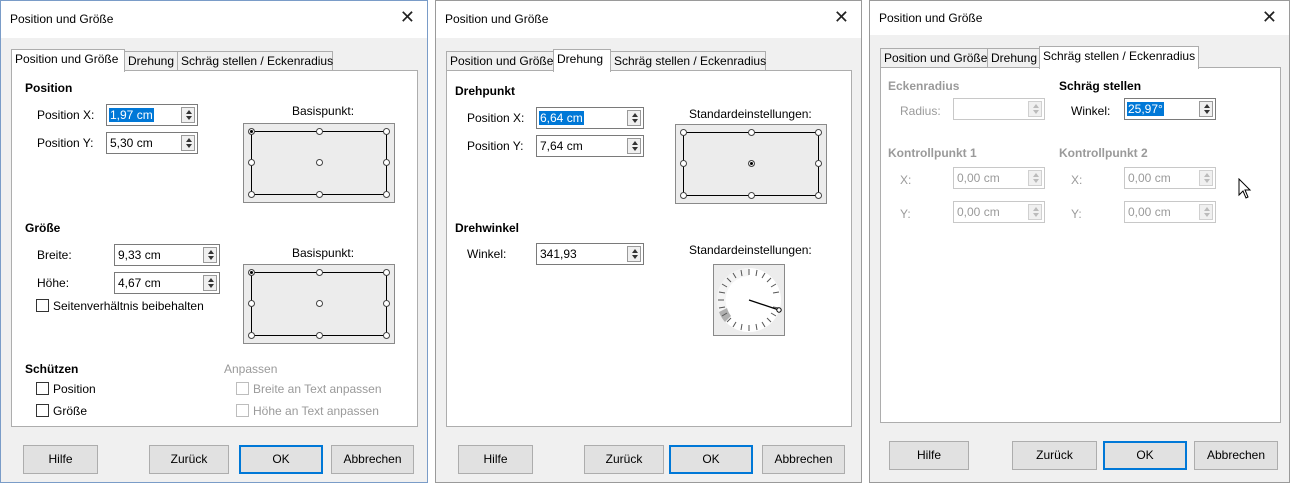 This screenshot has width=1290, height=483. What do you see at coordinates (167, 283) in the screenshot?
I see `height-field: 4,67 cm` at bounding box center [167, 283].